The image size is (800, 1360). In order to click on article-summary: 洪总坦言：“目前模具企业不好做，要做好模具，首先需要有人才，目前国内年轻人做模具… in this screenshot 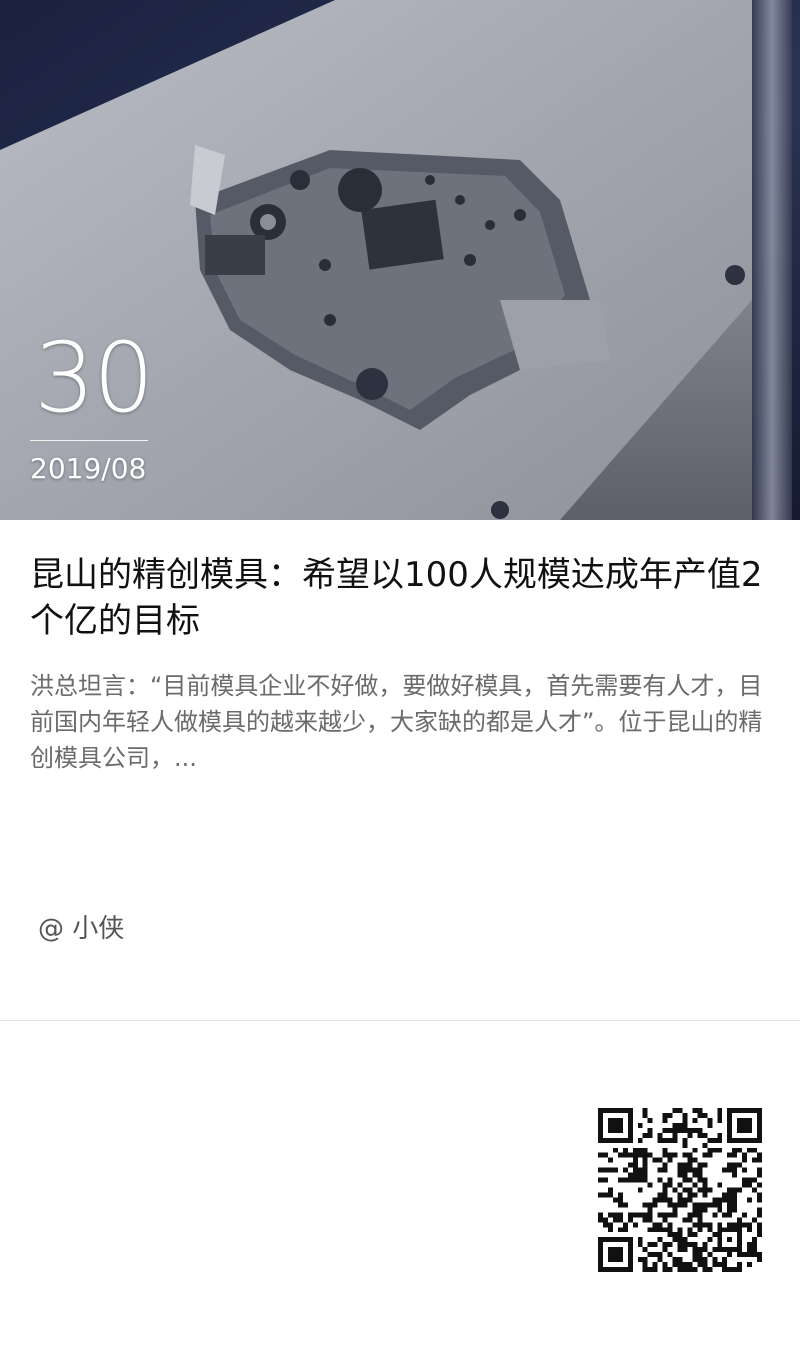, I will do `click(396, 722)`.